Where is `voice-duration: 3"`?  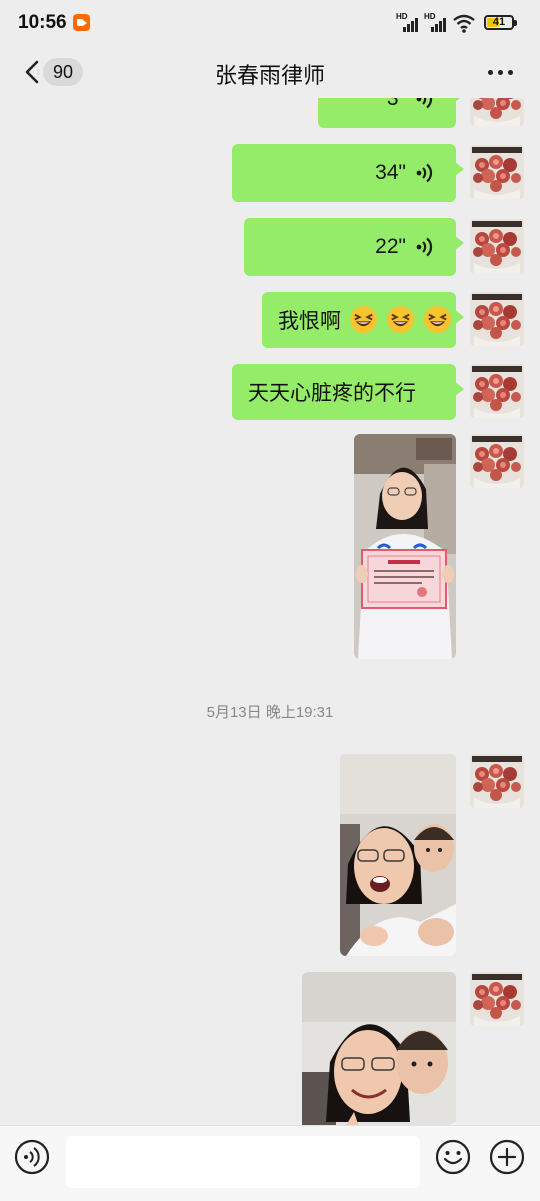
voice-duration: 3" is located at coordinates (396, 104).